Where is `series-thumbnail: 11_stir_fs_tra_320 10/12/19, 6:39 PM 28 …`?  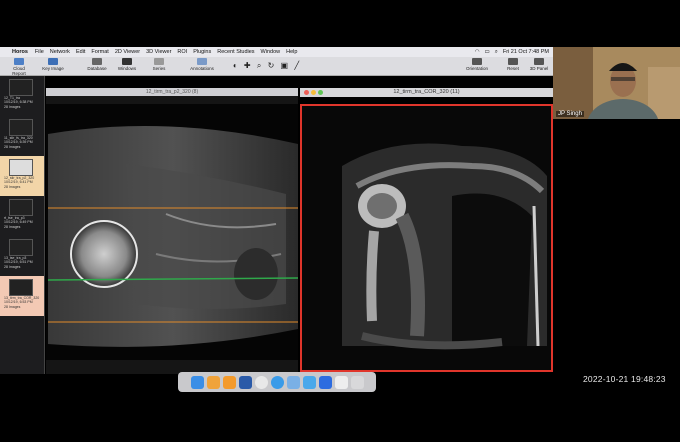 series-thumbnail: 11_stir_fs_tra_320 10/12/19, 6:39 PM 28 … is located at coordinates (22, 136).